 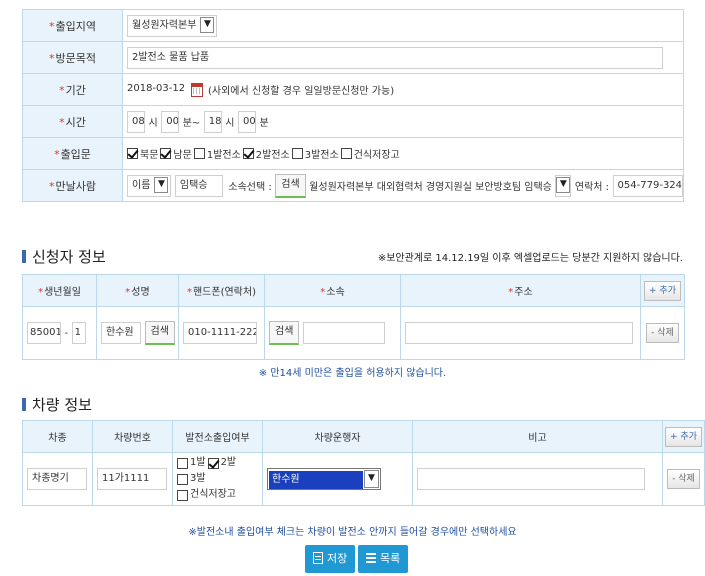 What do you see at coordinates (395, 57) in the screenshot?
I see `purpose-input: 2발전소 물품 납품` at bounding box center [395, 57].